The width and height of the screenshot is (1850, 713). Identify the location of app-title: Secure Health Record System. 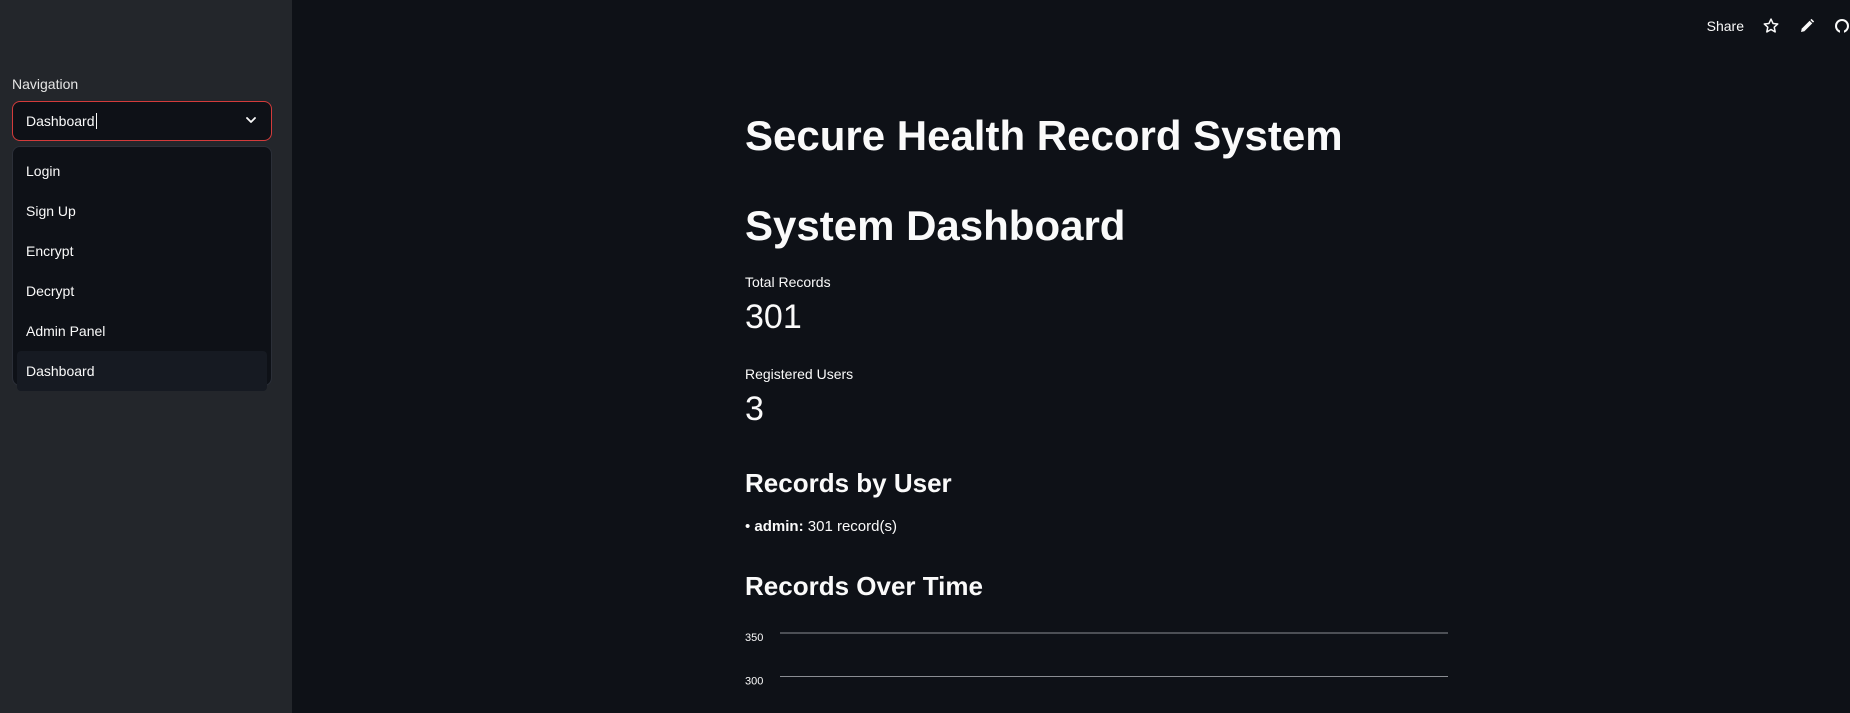
(1044, 135).